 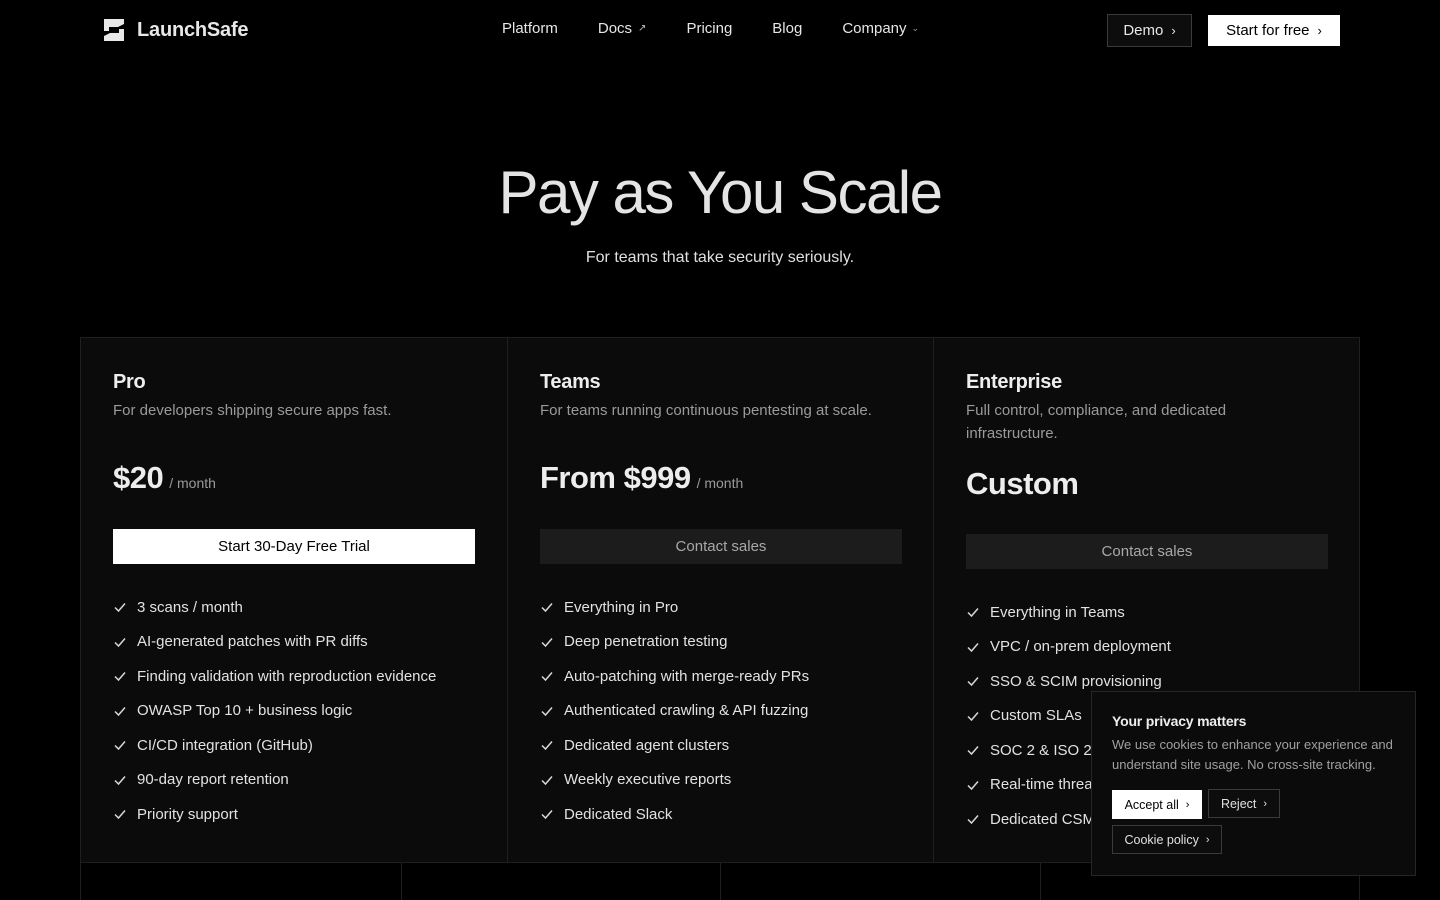 I want to click on plan-price: From $999 / month, so click(x=641, y=478).